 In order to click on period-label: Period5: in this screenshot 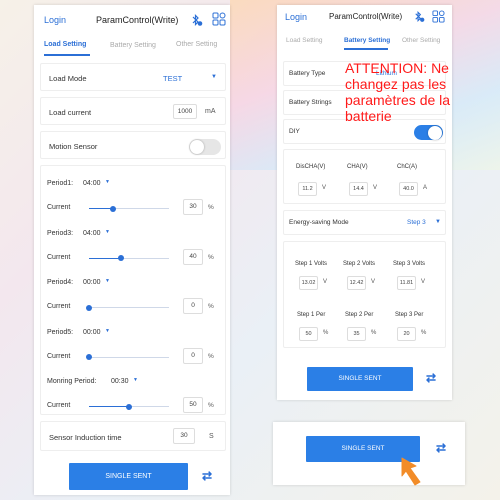, I will do `click(60, 332)`.